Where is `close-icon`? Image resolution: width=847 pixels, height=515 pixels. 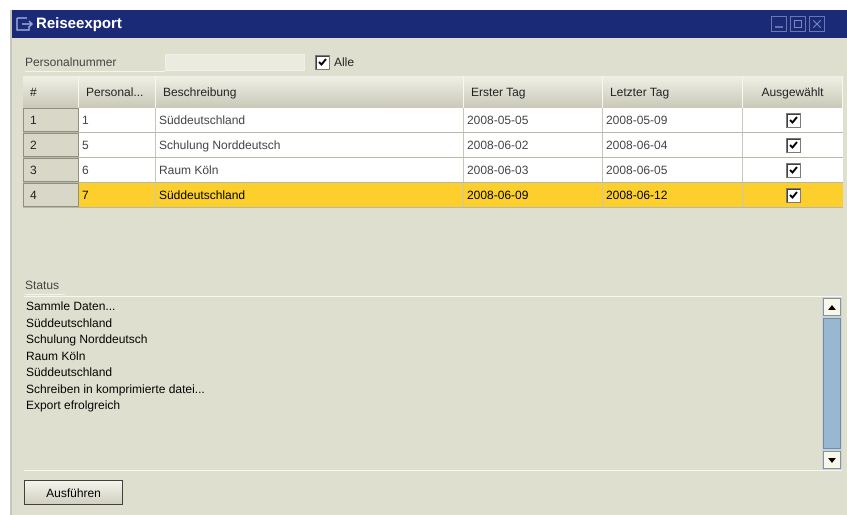
close-icon is located at coordinates (817, 24).